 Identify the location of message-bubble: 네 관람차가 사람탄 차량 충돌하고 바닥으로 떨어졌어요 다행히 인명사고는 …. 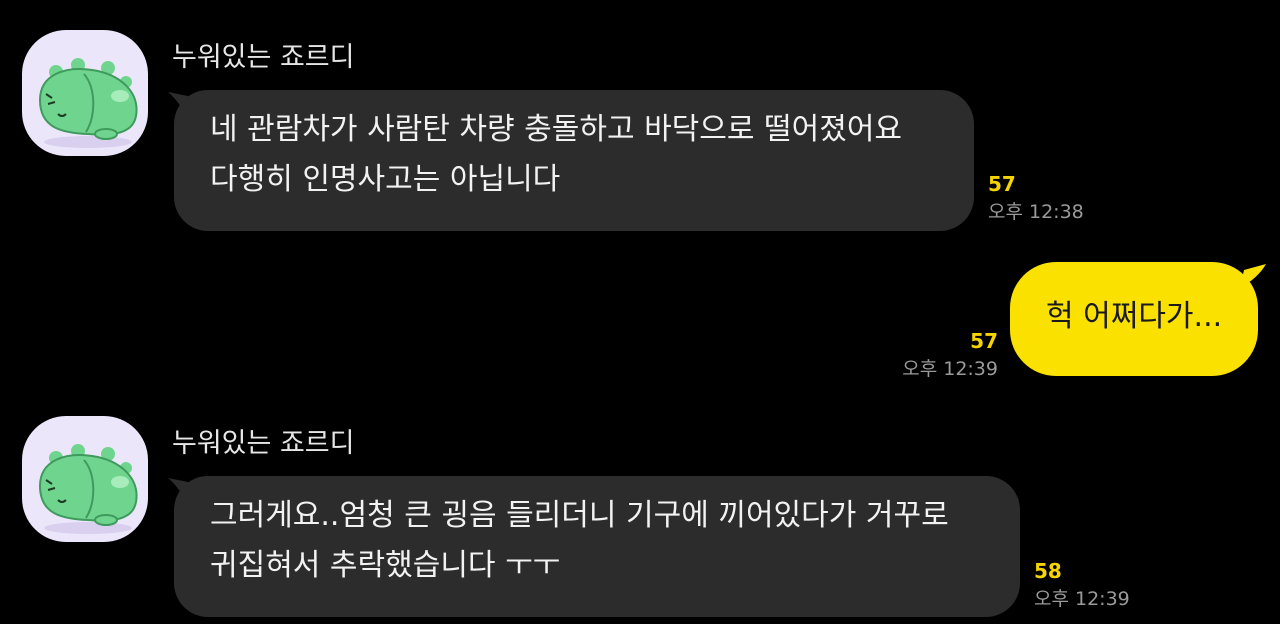
(574, 160).